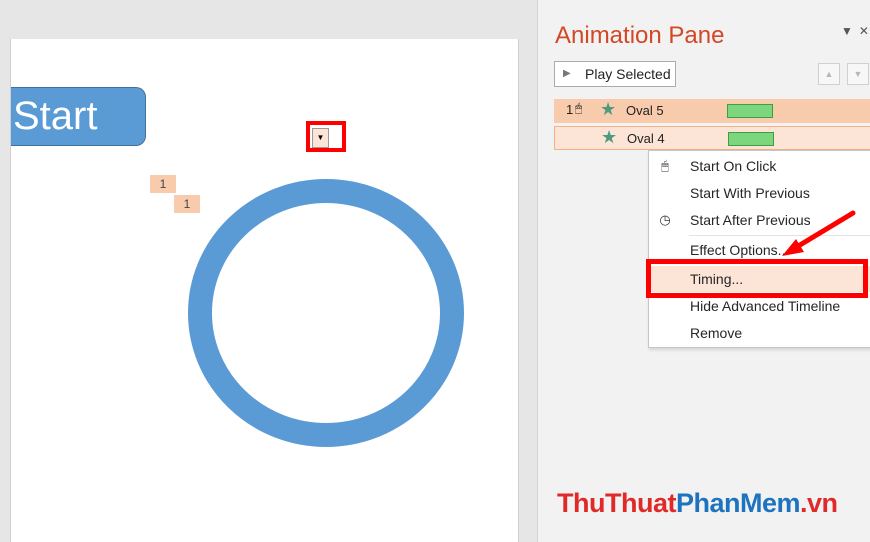 This screenshot has height=542, width=870. What do you see at coordinates (646, 138) in the screenshot?
I see `animation-item-name: Oval 4` at bounding box center [646, 138].